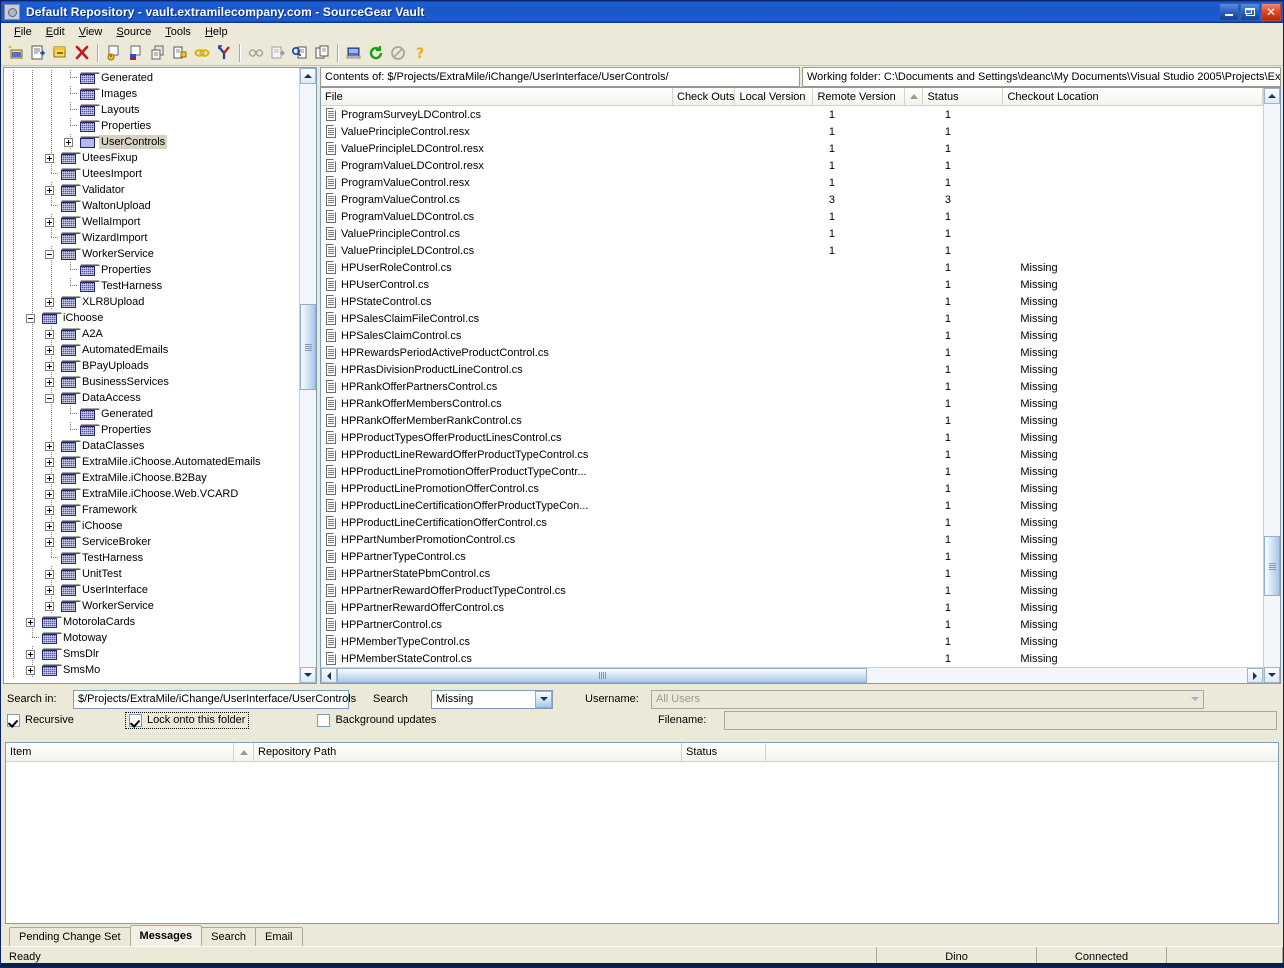  I want to click on table-row: HPUserRoleControl.cs 1 Missing, so click(792, 267).